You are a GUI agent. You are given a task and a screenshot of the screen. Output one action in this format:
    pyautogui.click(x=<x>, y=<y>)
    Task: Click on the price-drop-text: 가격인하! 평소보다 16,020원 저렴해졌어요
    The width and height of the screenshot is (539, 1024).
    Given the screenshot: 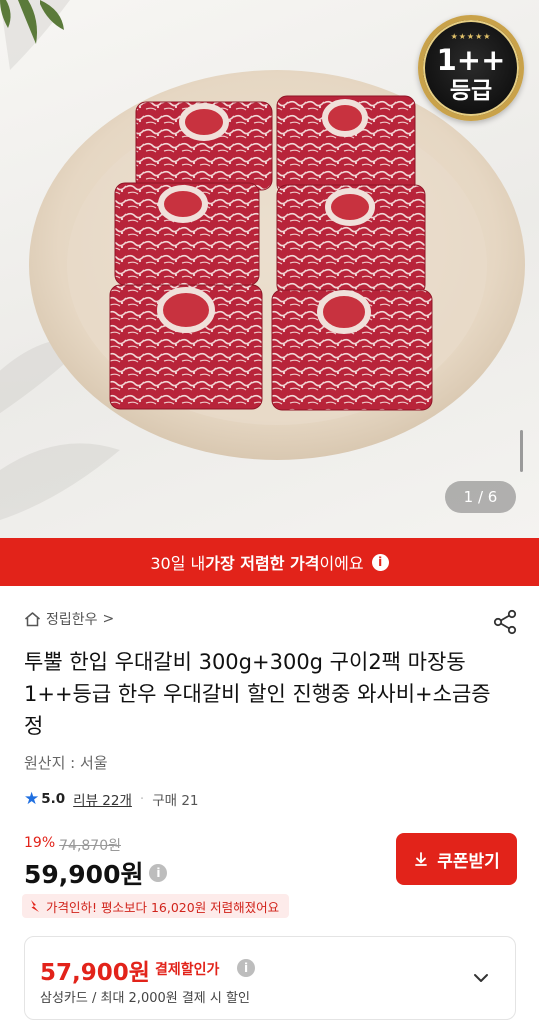 What is the action you would take?
    pyautogui.click(x=163, y=907)
    